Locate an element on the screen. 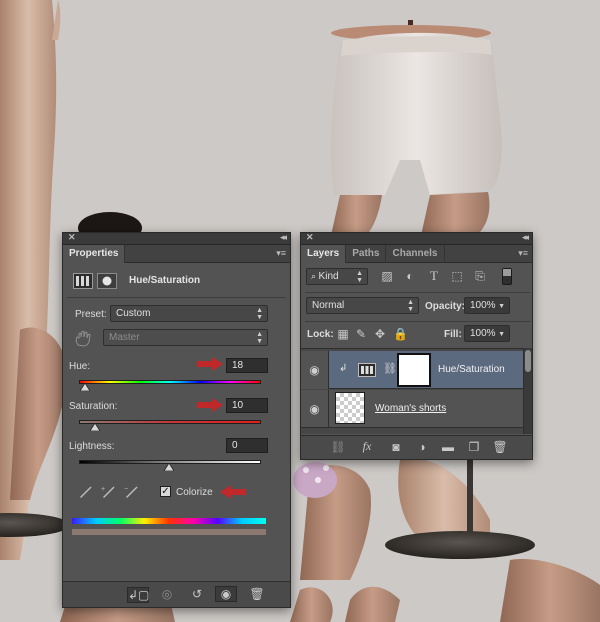 This screenshot has width=600, height=622. layer-name: Woman's shorts is located at coordinates (410, 408).